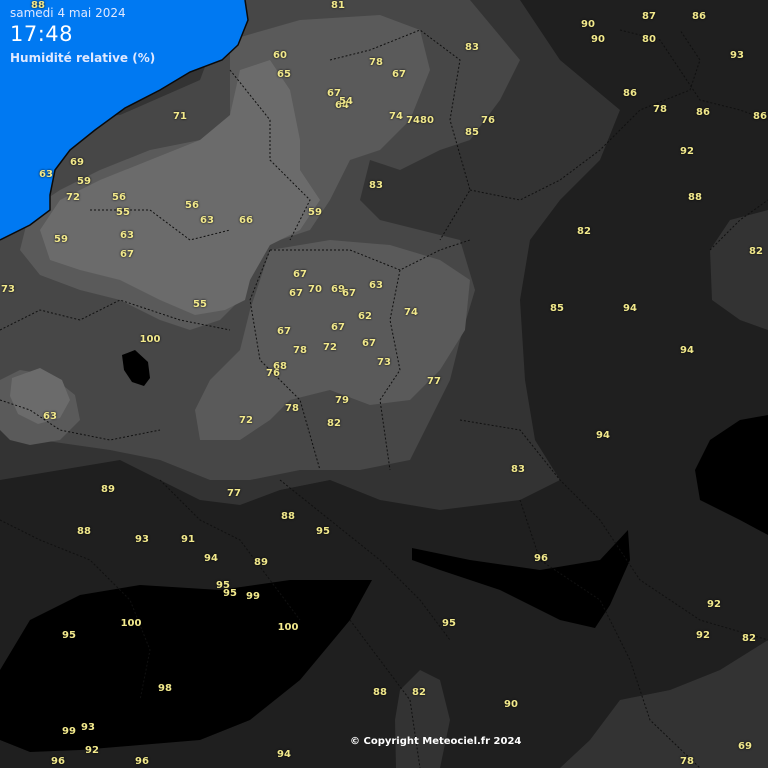  I want to click on copyright-notice: © Copyright Meteociel.fr 2024, so click(436, 741).